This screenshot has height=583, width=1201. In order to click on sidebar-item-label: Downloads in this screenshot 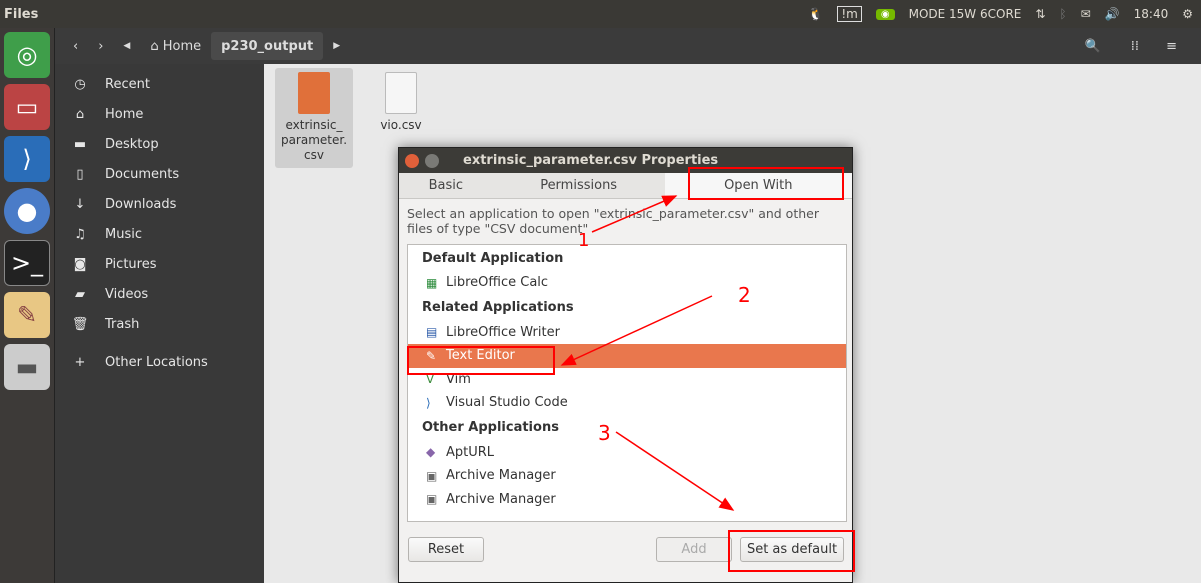, I will do `click(141, 204)`.